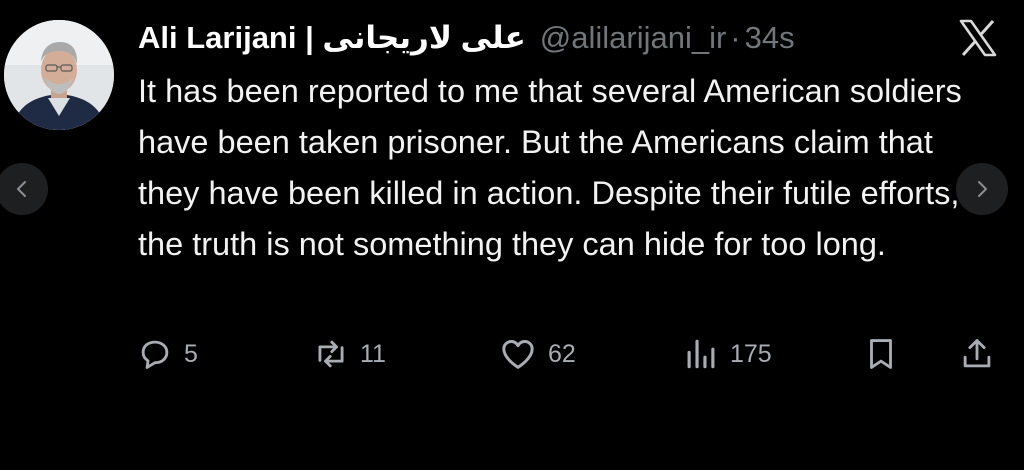  I want to click on next-button, so click(982, 189).